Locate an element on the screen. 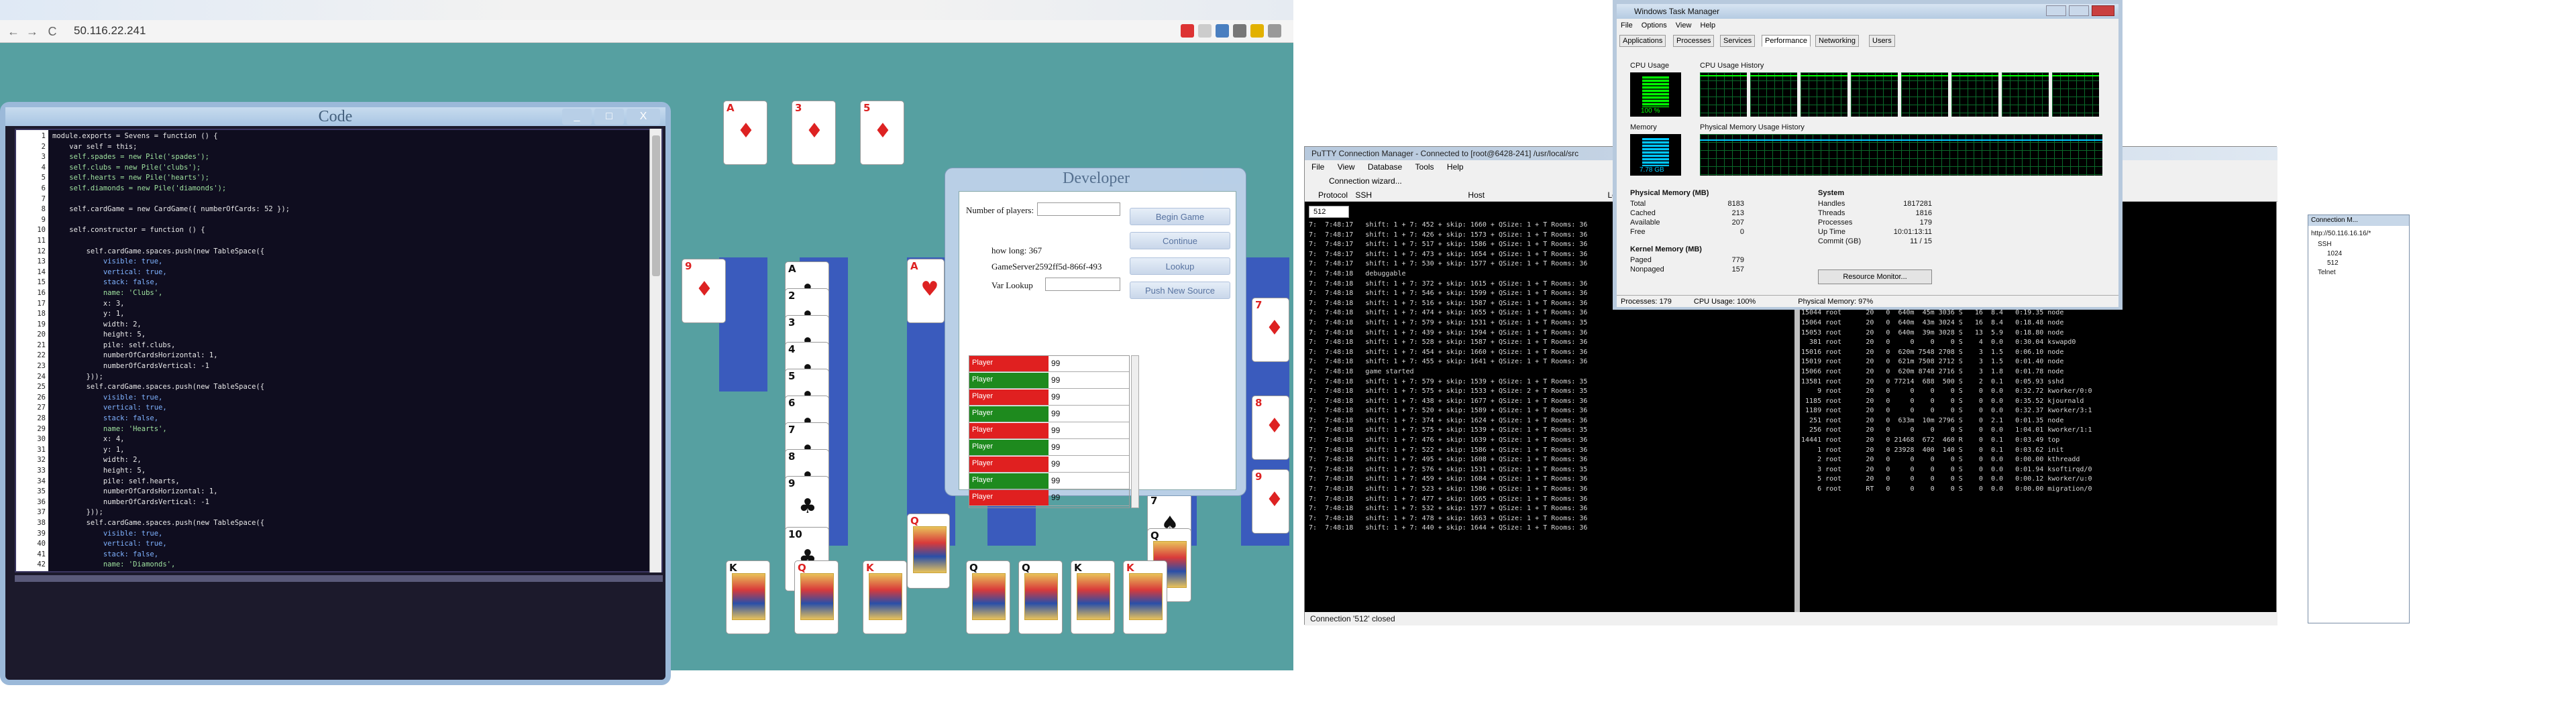  developer-dialog-title: Developer is located at coordinates (1096, 178).